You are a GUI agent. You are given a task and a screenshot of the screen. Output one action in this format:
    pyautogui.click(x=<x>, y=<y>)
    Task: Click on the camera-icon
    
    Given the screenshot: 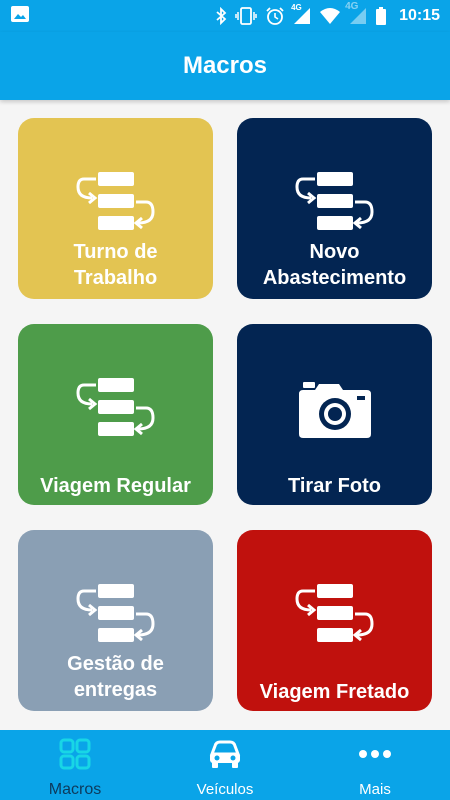 What is the action you would take?
    pyautogui.click(x=335, y=411)
    